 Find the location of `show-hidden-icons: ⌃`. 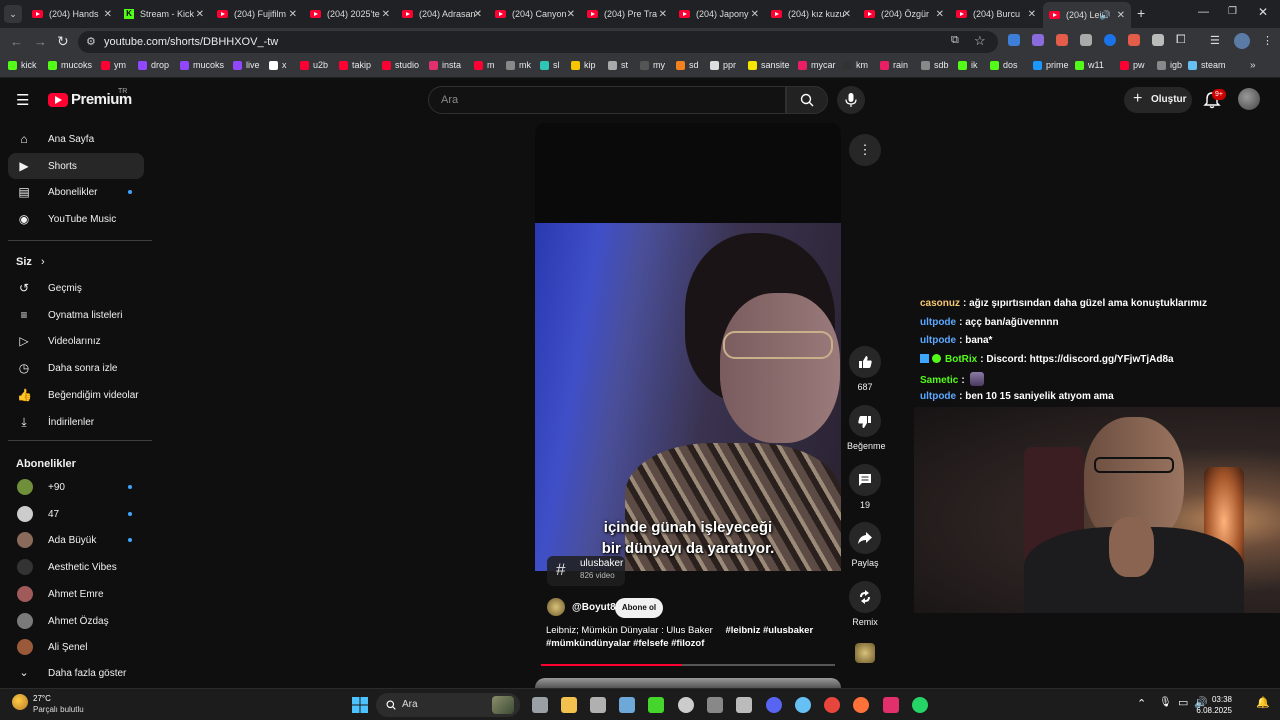

show-hidden-icons: ⌃ is located at coordinates (1141, 703).